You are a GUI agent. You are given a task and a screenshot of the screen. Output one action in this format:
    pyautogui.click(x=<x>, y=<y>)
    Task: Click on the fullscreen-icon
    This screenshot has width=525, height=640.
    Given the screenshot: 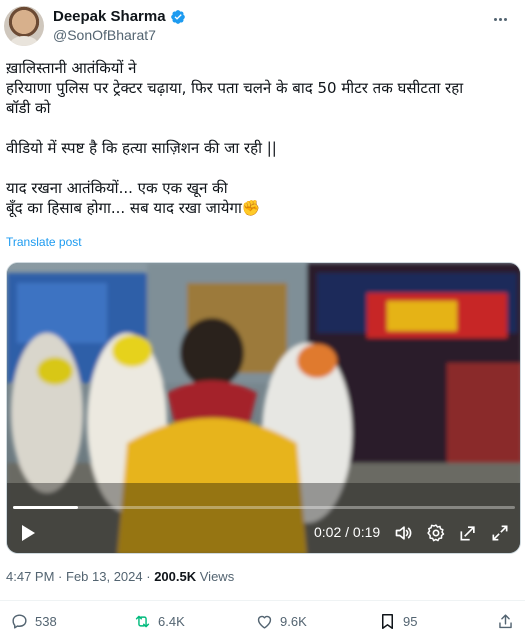 What is the action you would take?
    pyautogui.click(x=500, y=533)
    